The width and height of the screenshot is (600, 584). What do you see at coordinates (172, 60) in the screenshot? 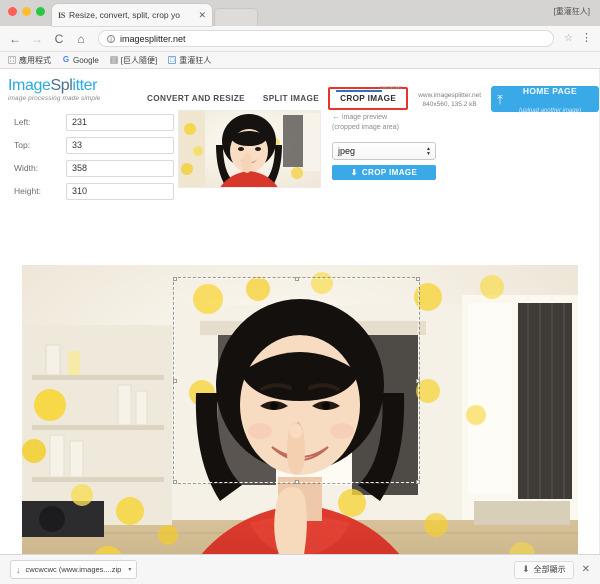
I see `bookmark-site-icon: □` at bounding box center [172, 60].